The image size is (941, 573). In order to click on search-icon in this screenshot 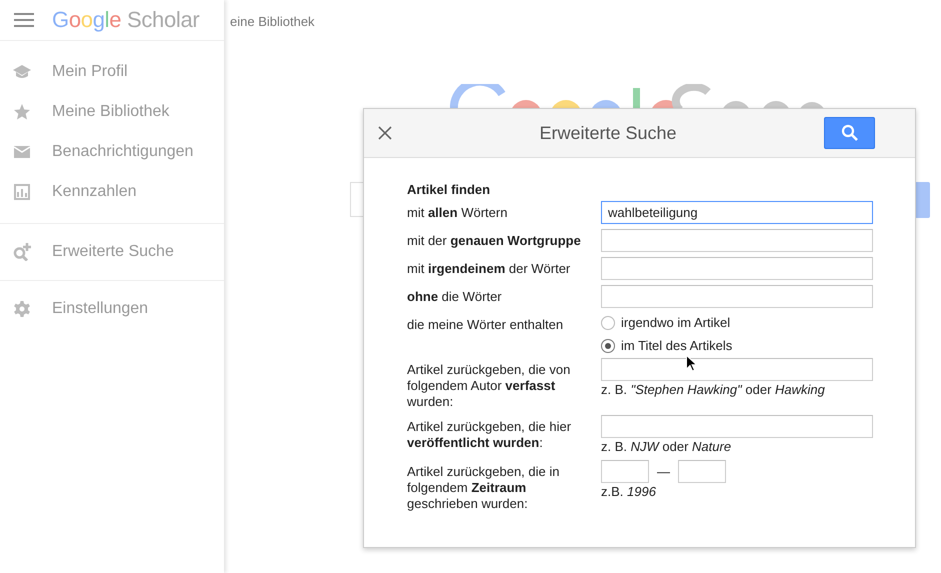, I will do `click(849, 133)`.